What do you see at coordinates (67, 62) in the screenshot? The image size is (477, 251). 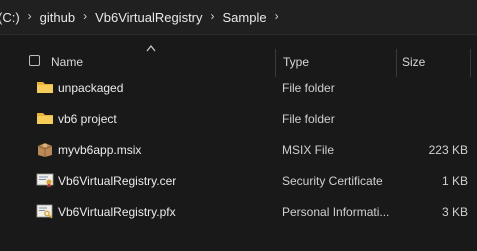 I see `column-name: Name` at bounding box center [67, 62].